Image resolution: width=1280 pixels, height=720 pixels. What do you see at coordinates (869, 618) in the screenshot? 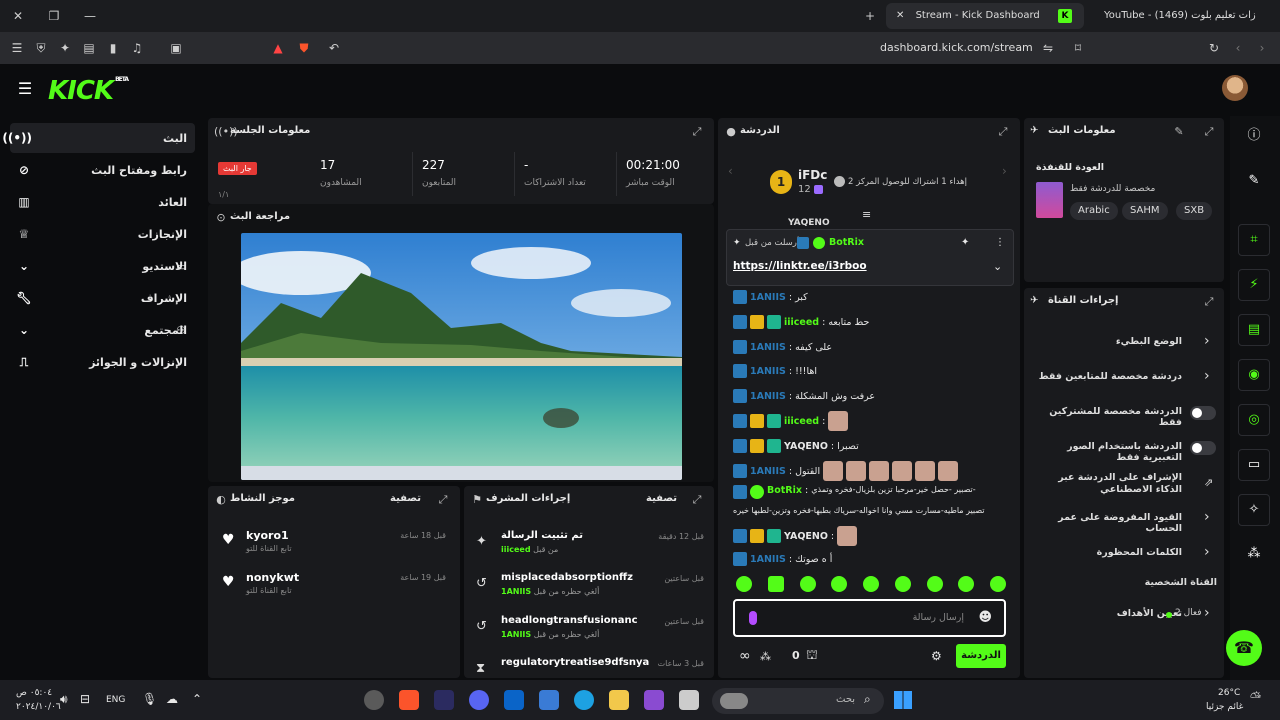
I see `chat-input-box: إرسال رسالة ☻` at bounding box center [869, 618].